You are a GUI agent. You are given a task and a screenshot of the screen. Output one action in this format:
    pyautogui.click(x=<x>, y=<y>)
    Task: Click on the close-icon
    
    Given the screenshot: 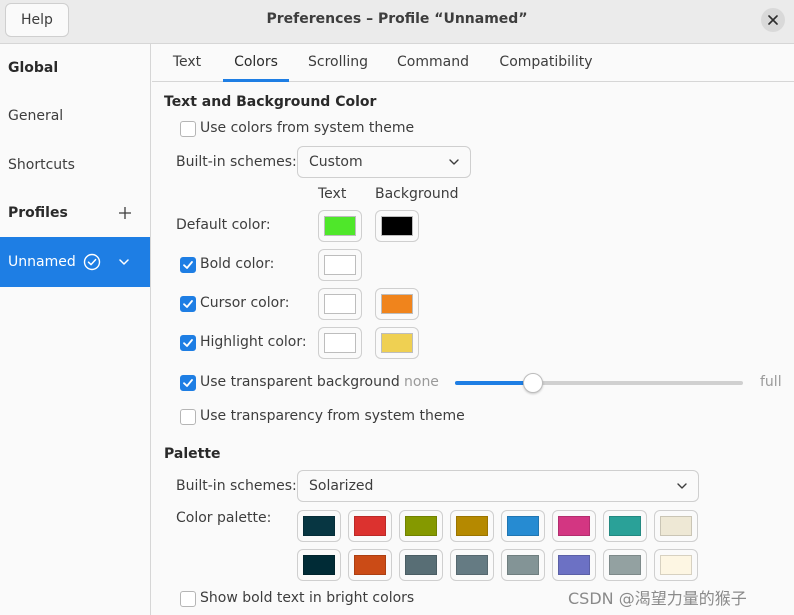 What is the action you would take?
    pyautogui.click(x=773, y=20)
    